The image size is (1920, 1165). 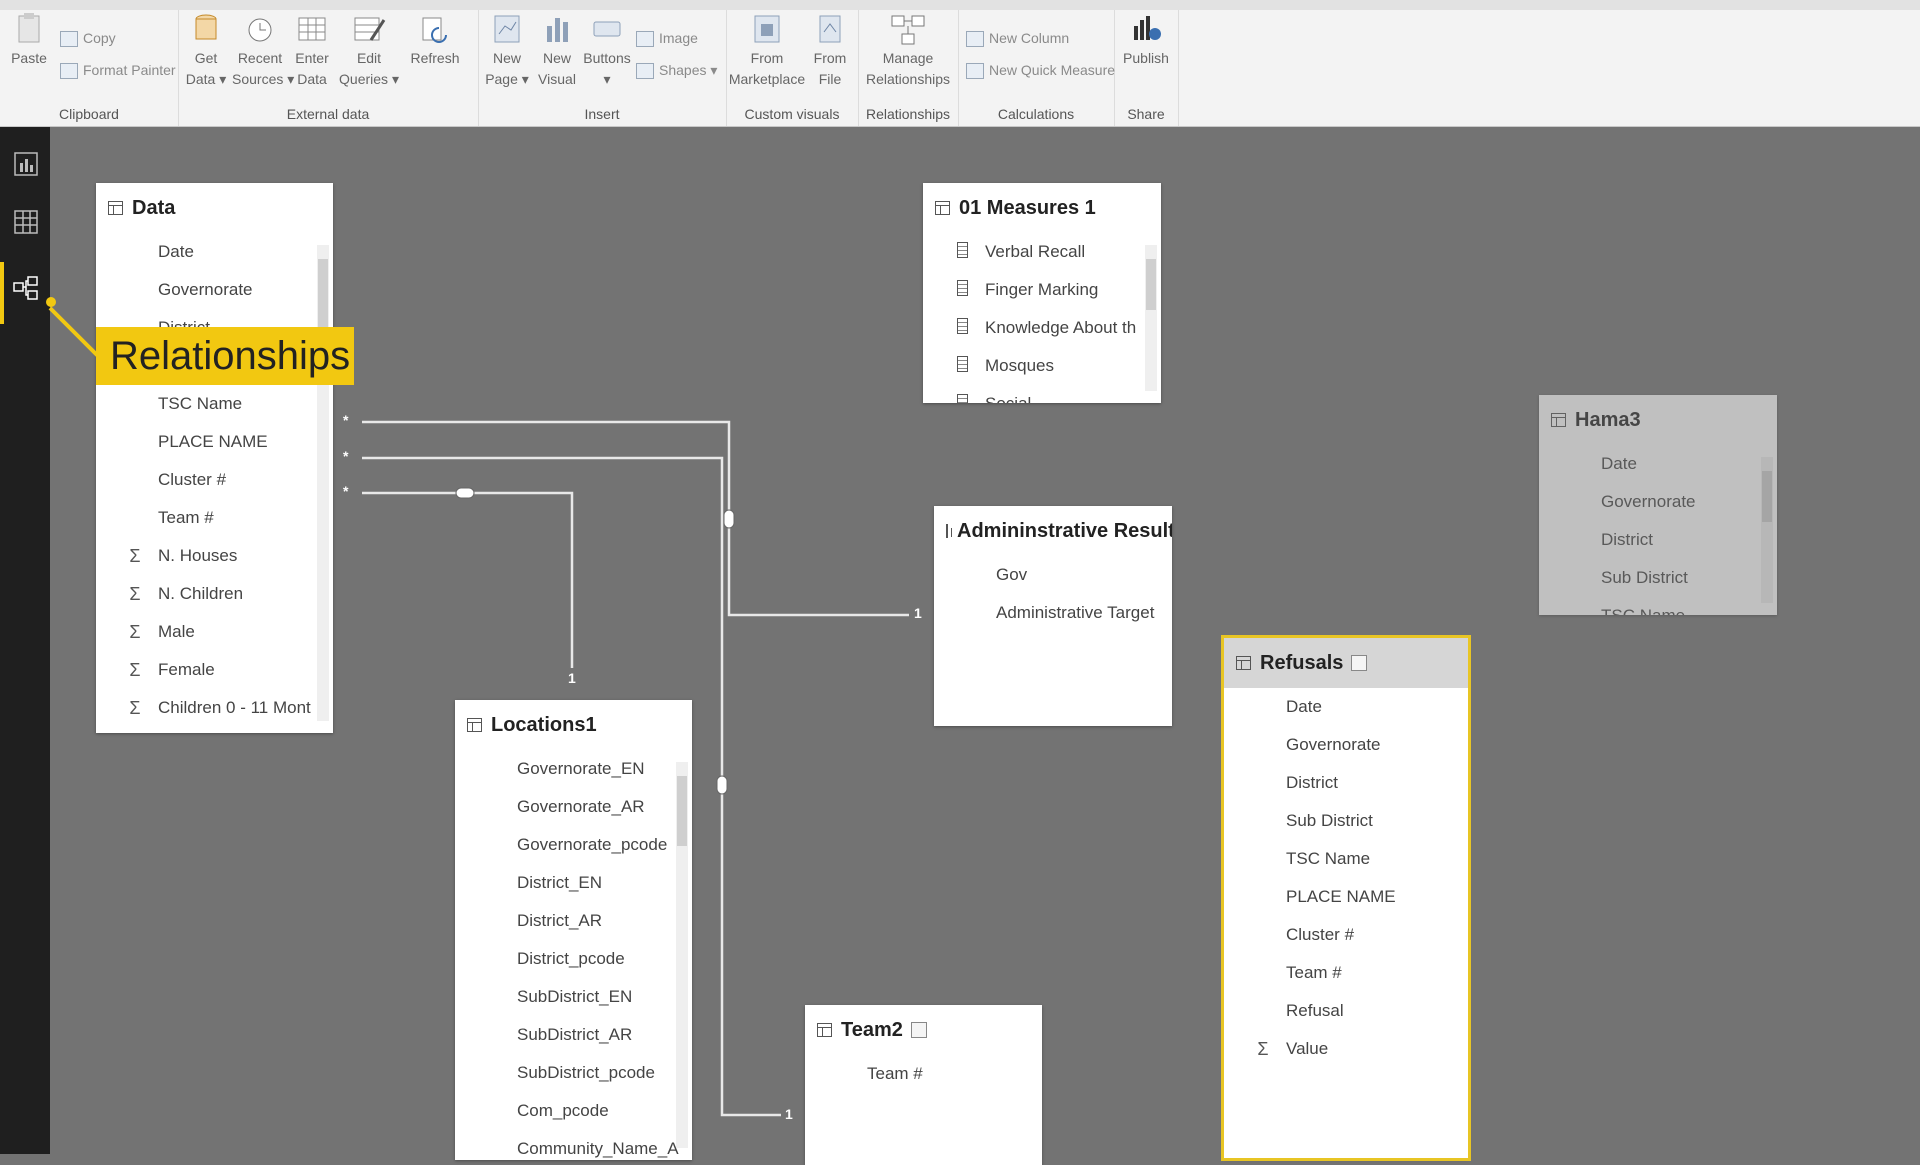 What do you see at coordinates (29, 40) in the screenshot?
I see `paste-button: Paste` at bounding box center [29, 40].